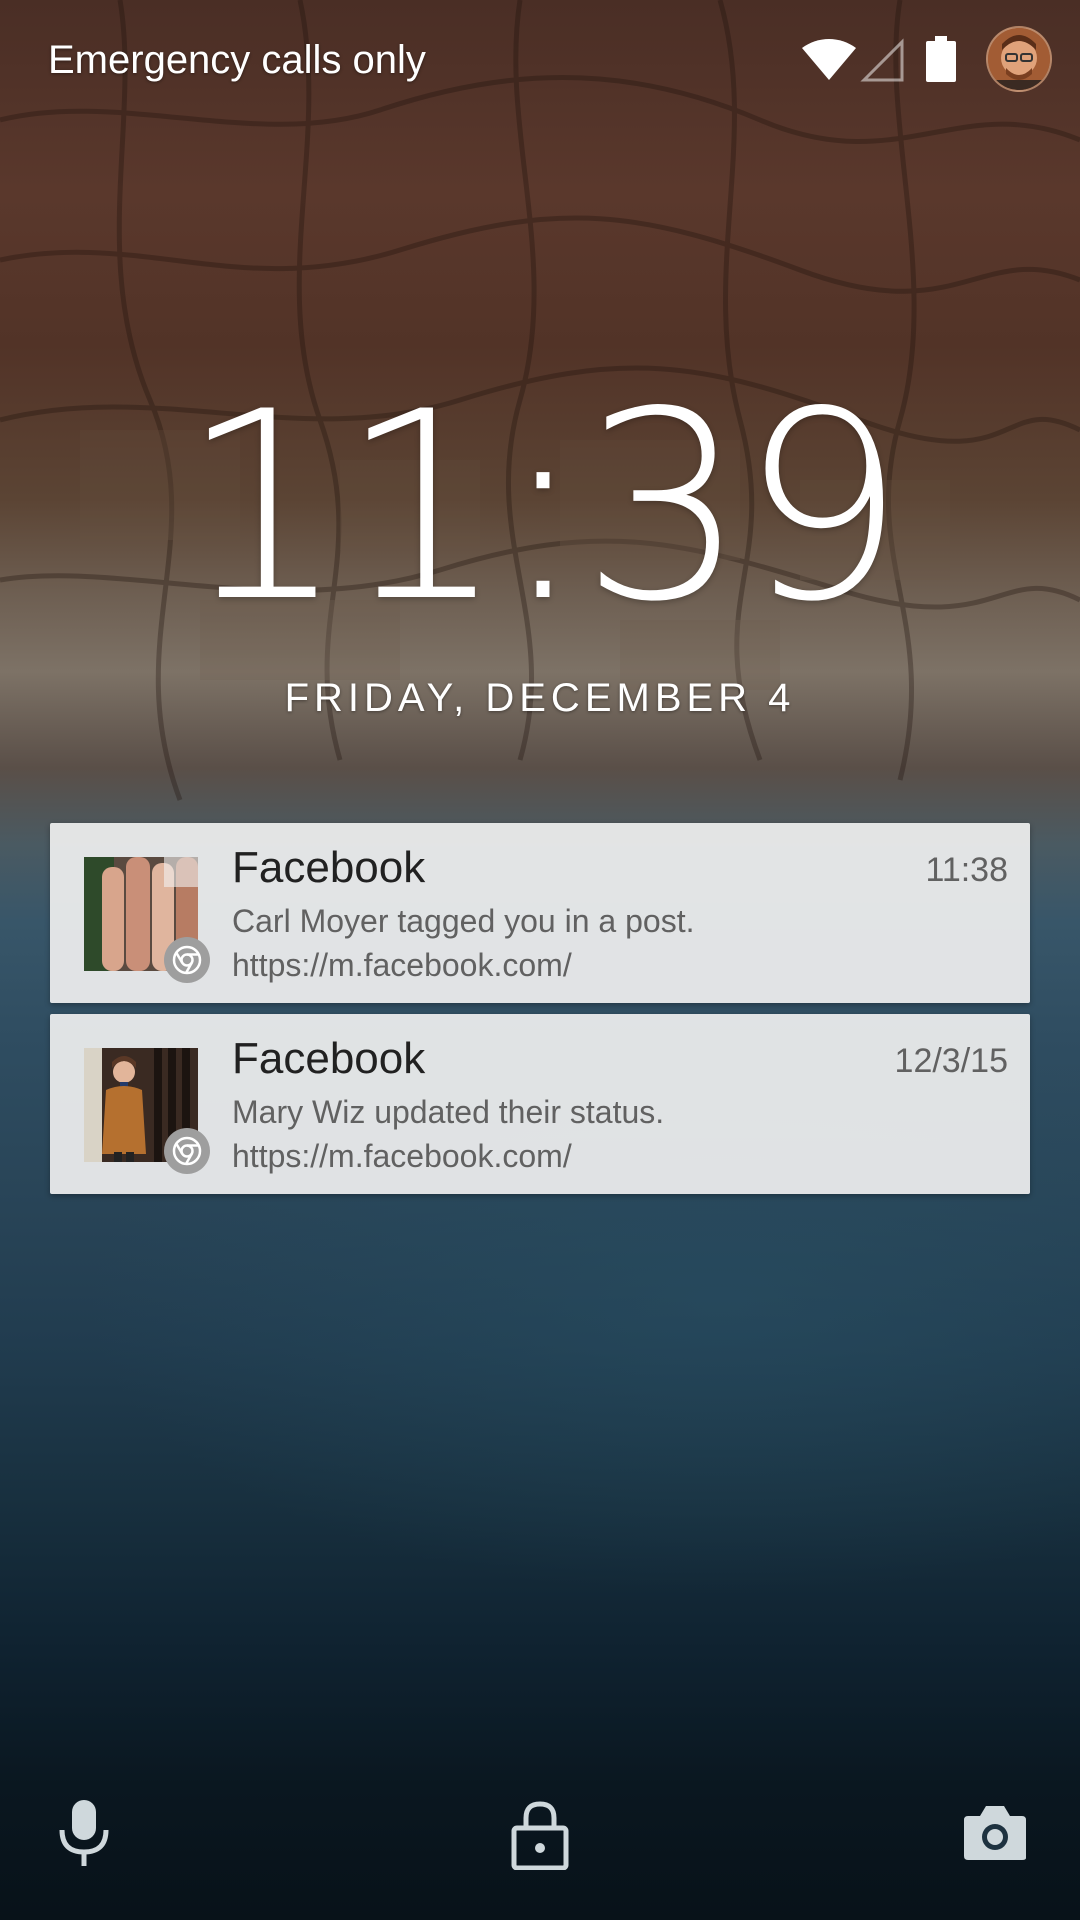 Image resolution: width=1080 pixels, height=1920 pixels. I want to click on notification-text: Mary Wiz updated their status., so click(448, 1112).